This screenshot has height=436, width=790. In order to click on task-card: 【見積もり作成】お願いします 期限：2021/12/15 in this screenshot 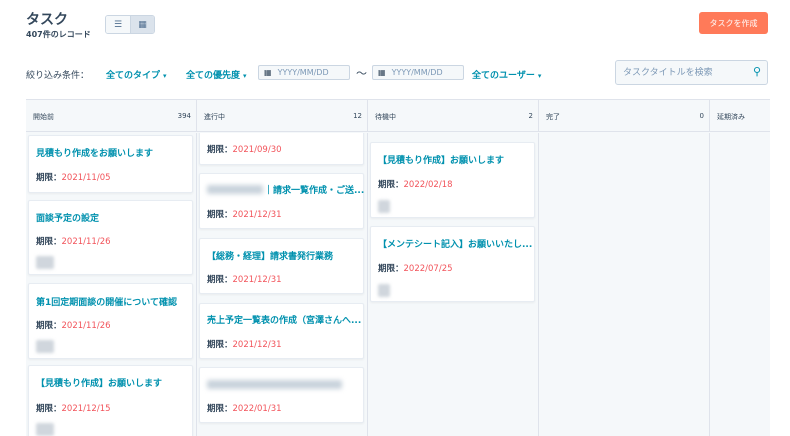, I will do `click(110, 400)`.